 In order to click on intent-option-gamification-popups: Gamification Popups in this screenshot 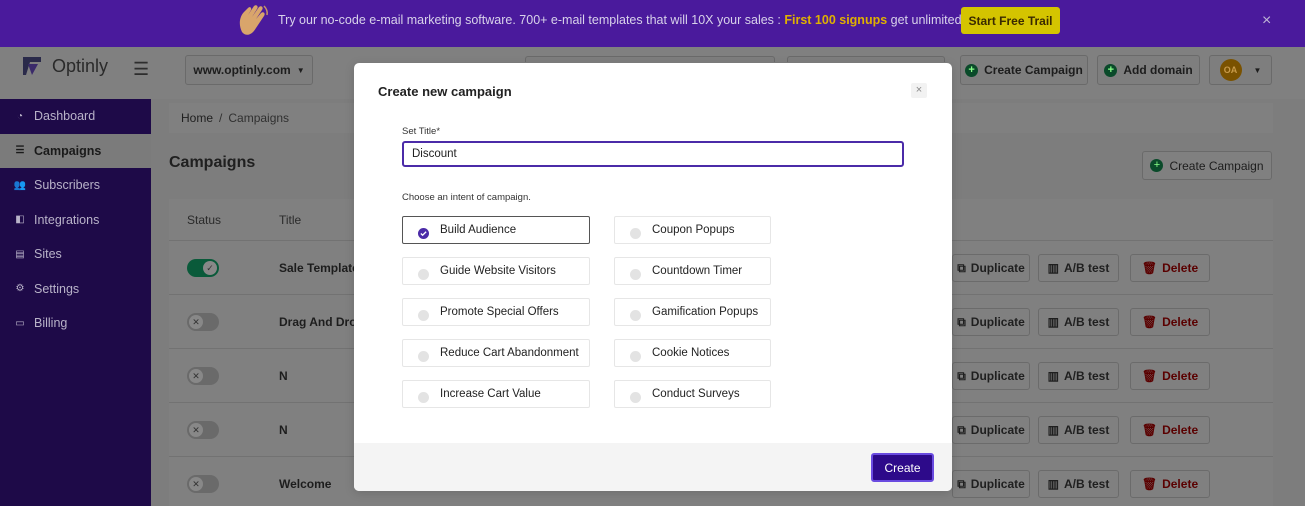, I will do `click(692, 312)`.